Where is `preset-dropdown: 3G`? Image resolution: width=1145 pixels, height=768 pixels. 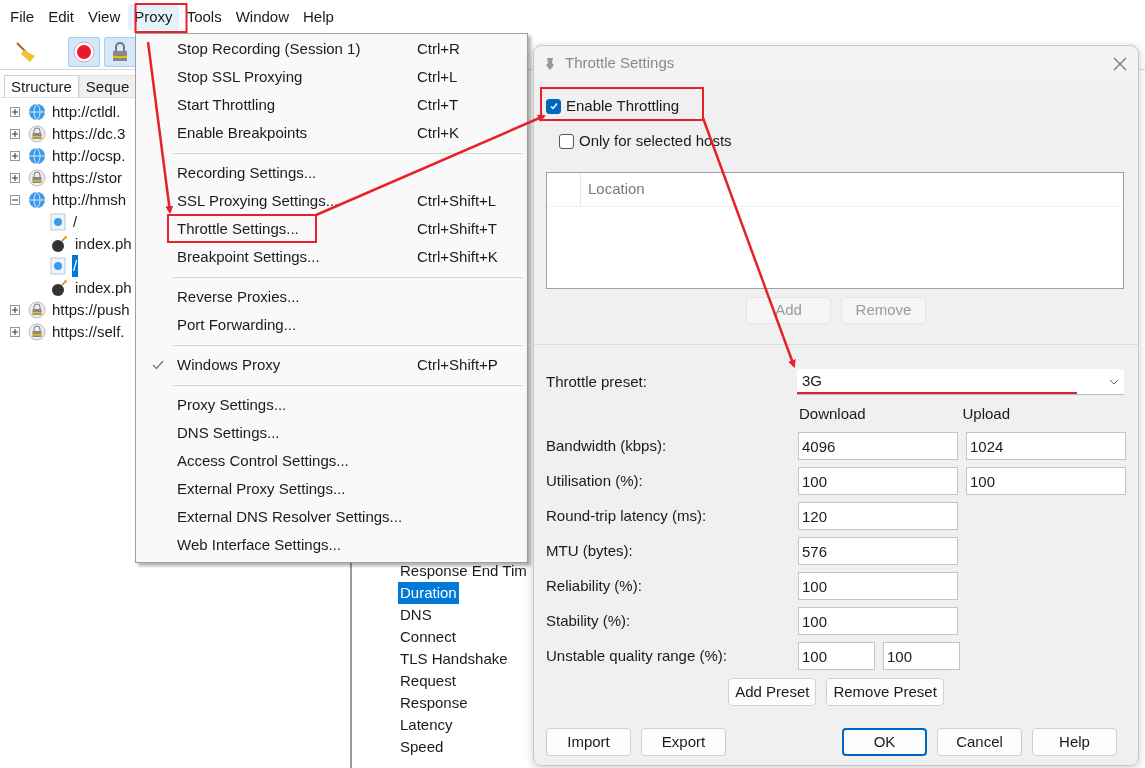 preset-dropdown: 3G is located at coordinates (960, 382).